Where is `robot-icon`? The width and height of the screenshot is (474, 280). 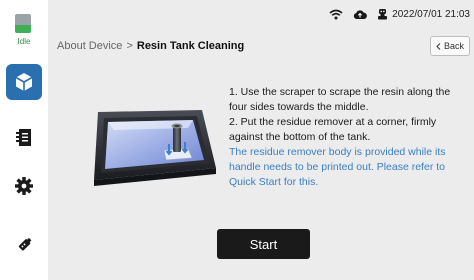
robot-icon is located at coordinates (382, 14).